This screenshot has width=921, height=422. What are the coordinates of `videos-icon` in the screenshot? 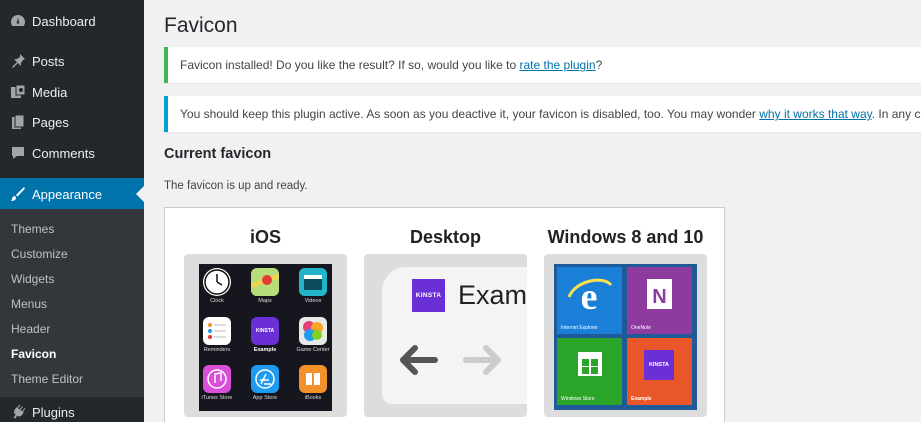 It's located at (313, 282).